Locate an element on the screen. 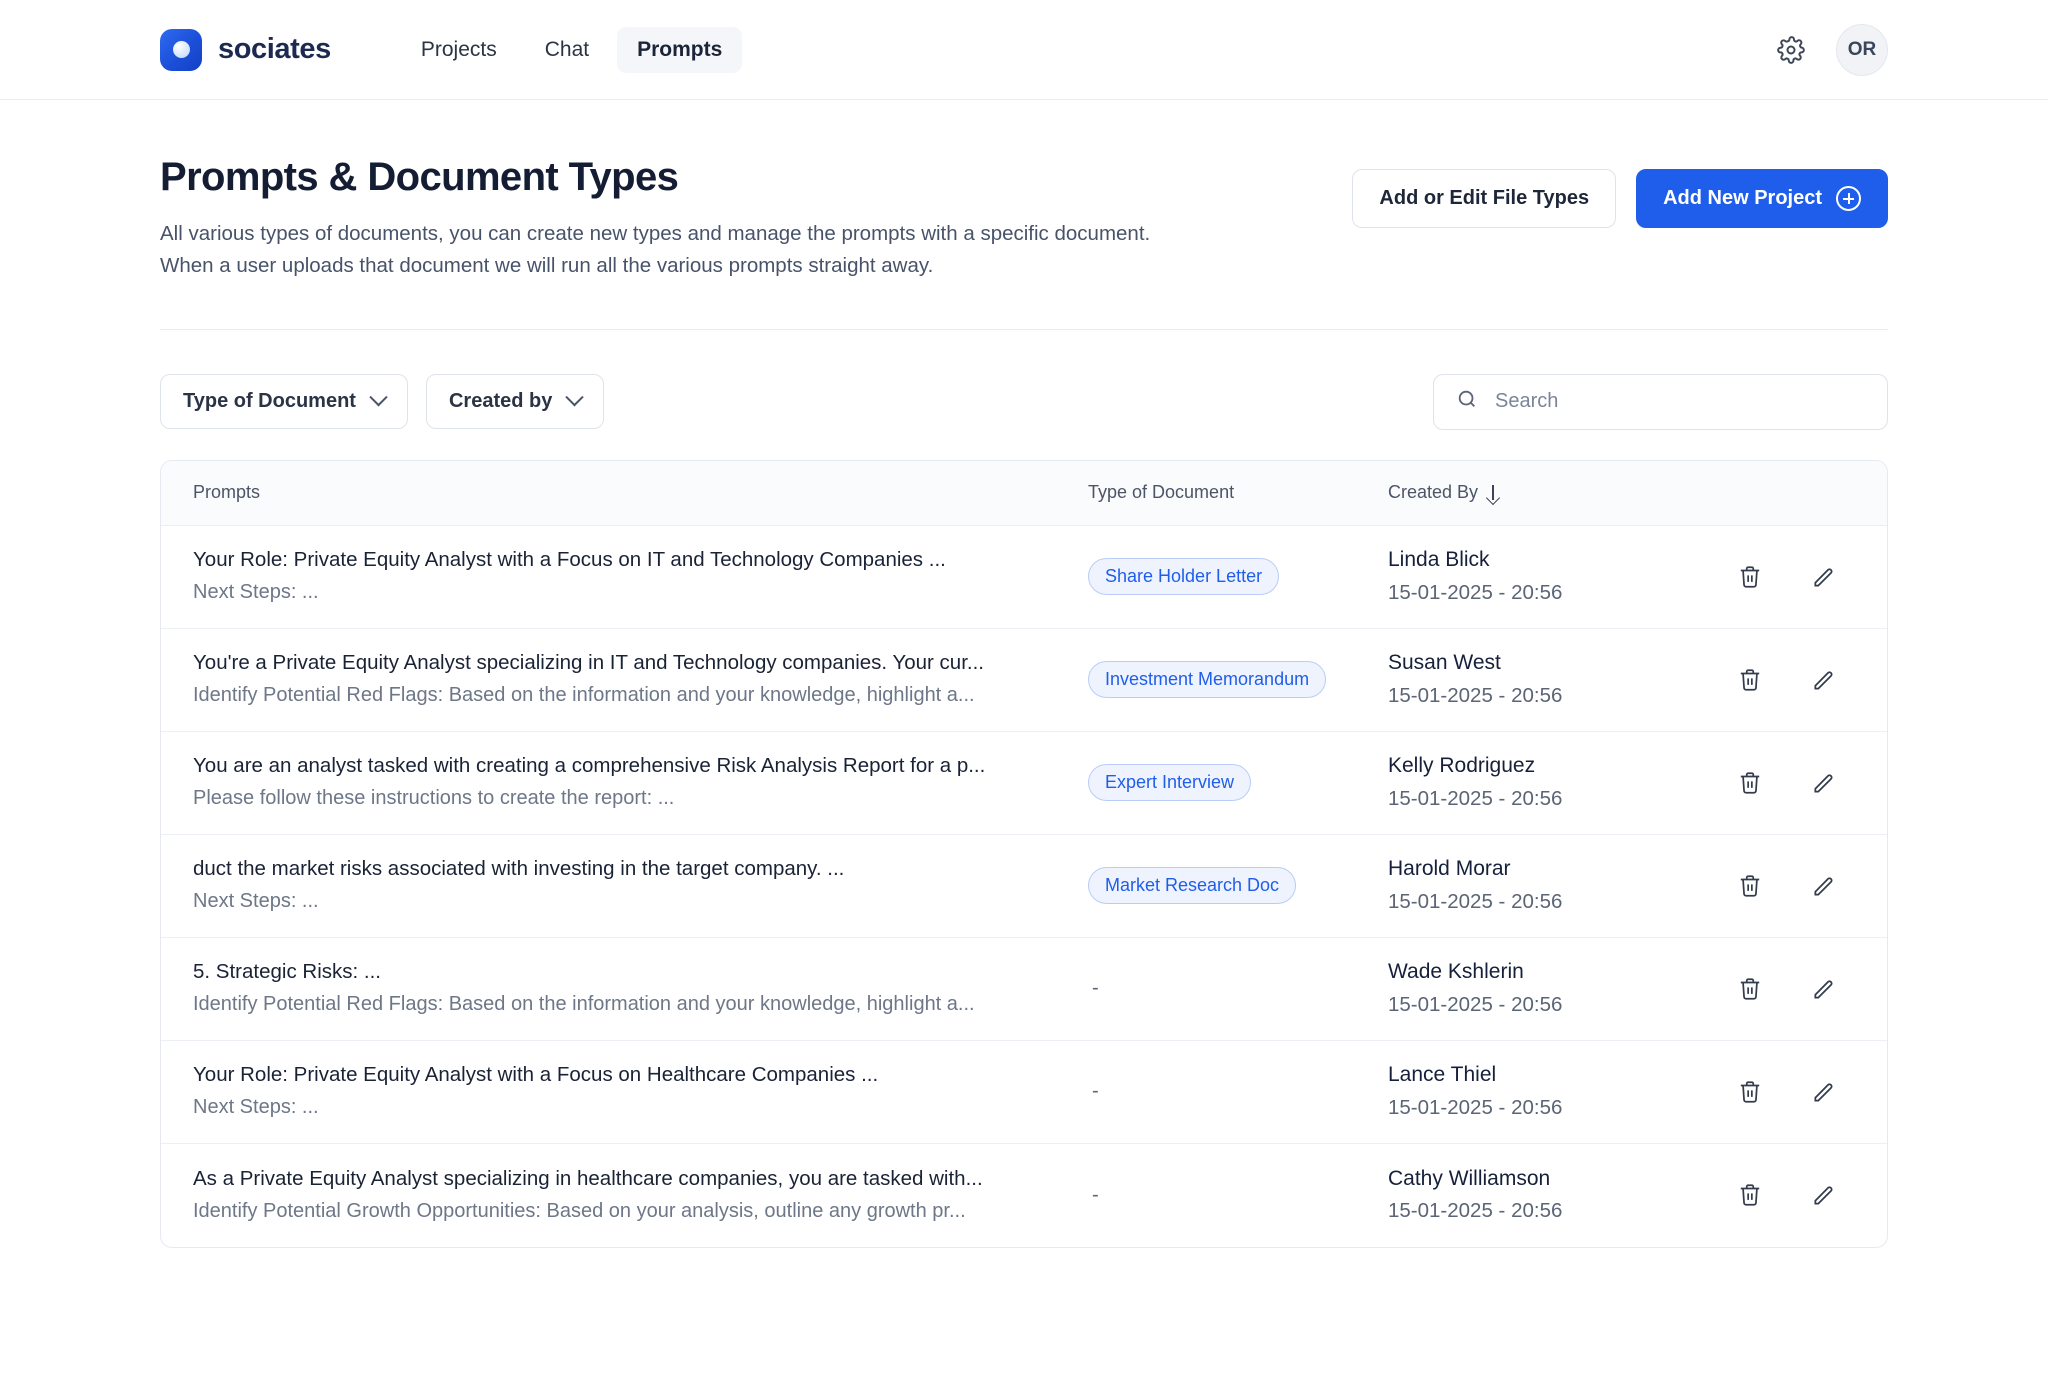 The width and height of the screenshot is (2048, 1387). column-header-created-by-label: Created By is located at coordinates (1433, 492).